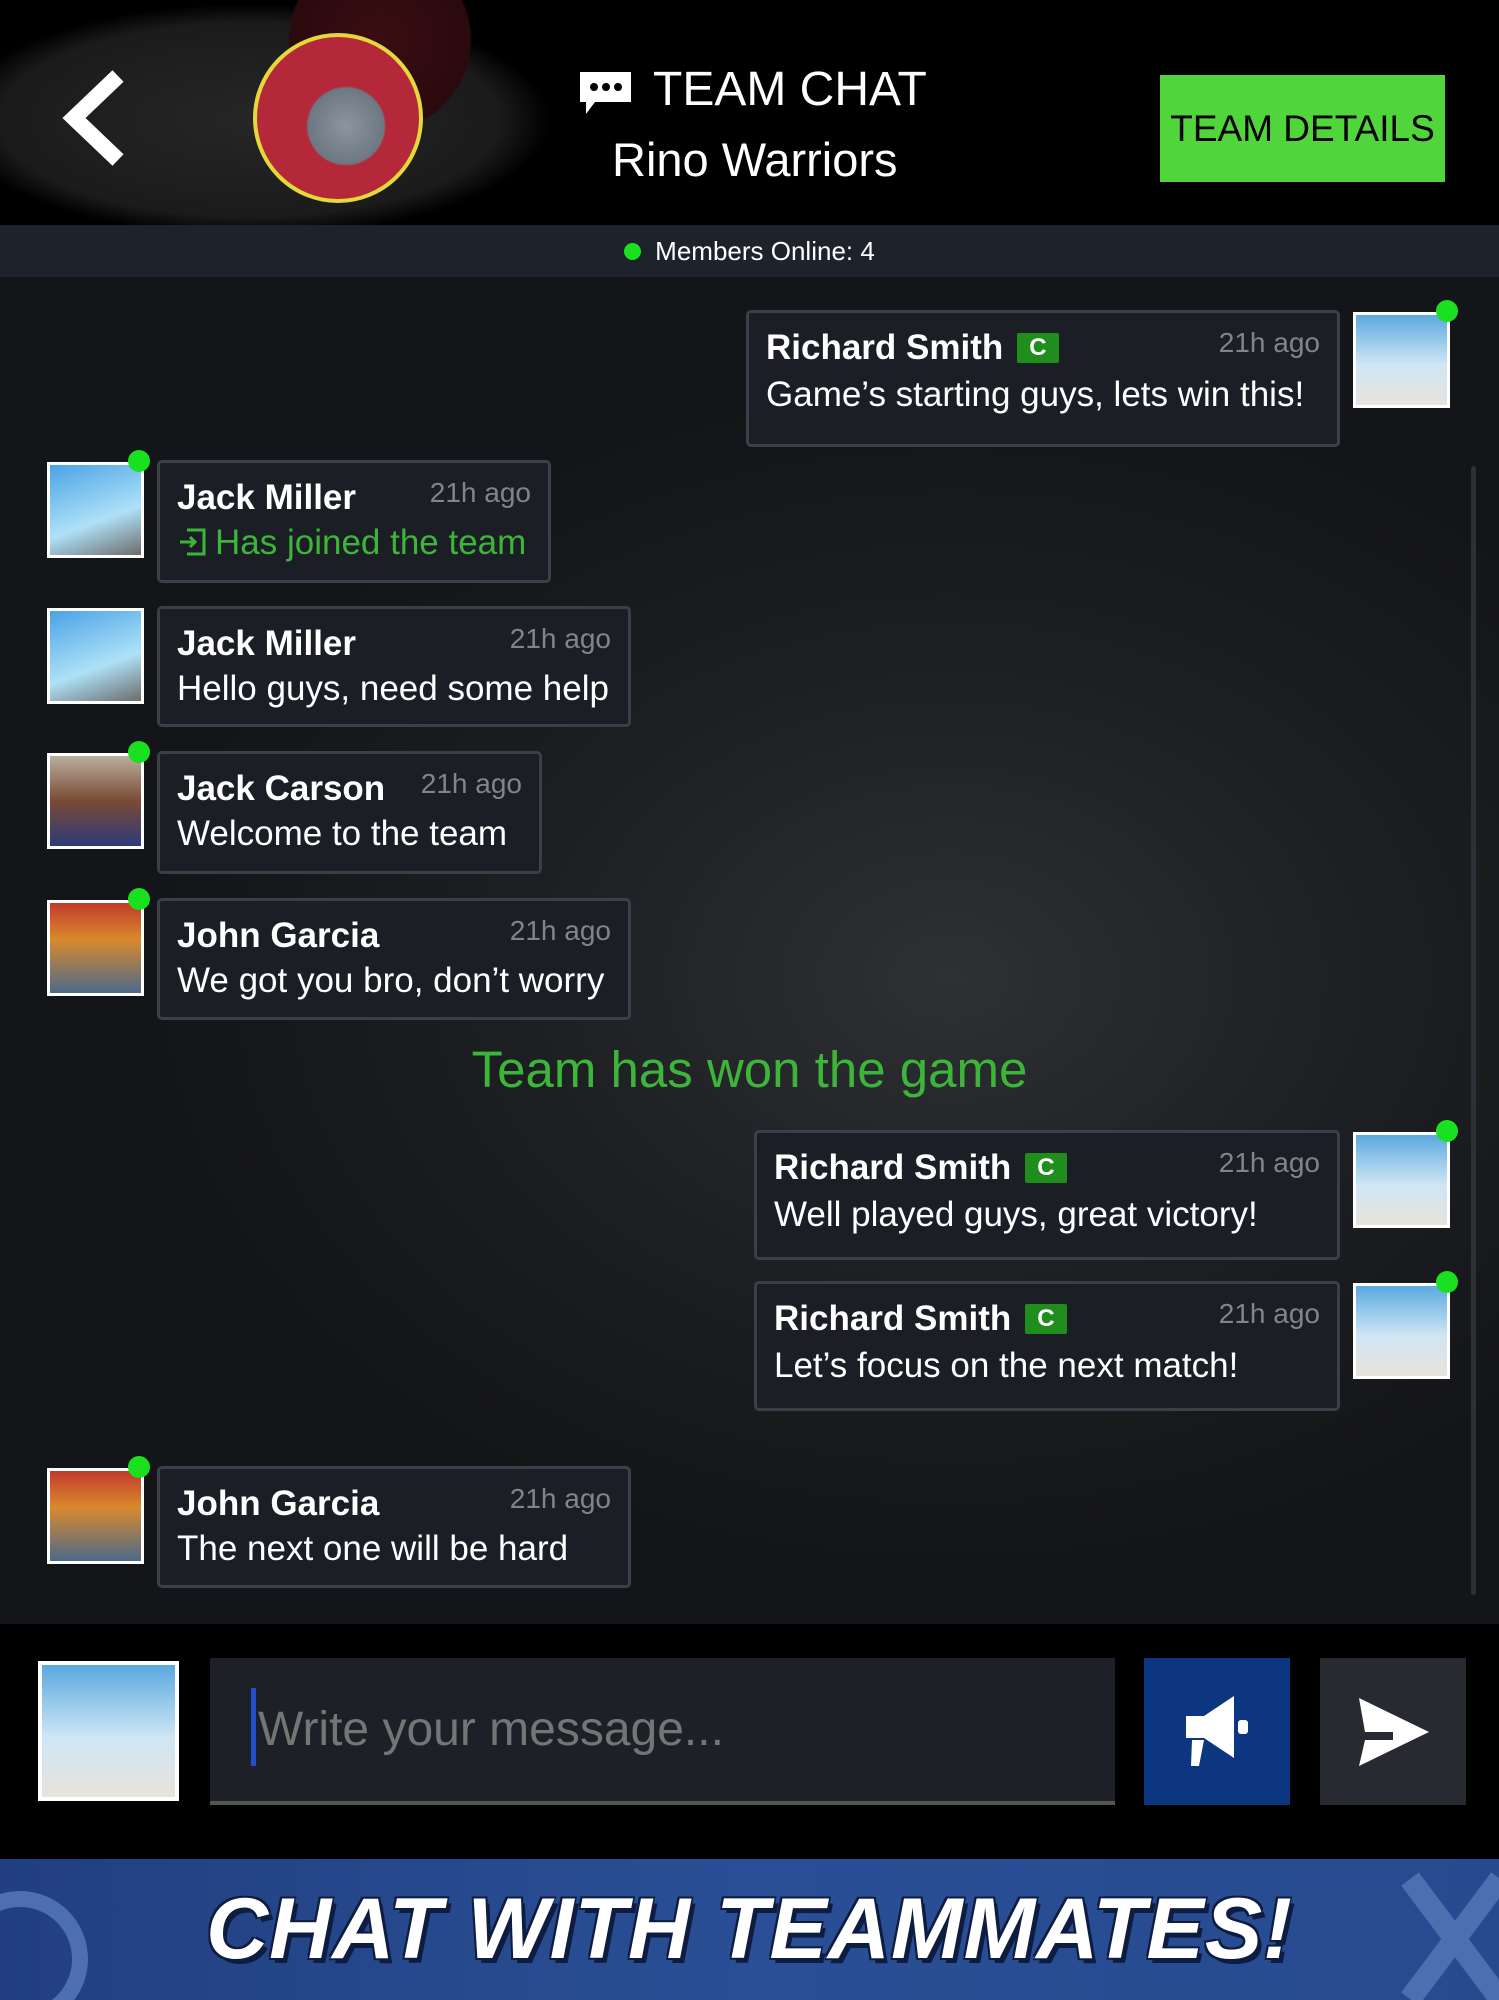 The height and width of the screenshot is (2000, 1499). I want to click on announcement-button, so click(1217, 1731).